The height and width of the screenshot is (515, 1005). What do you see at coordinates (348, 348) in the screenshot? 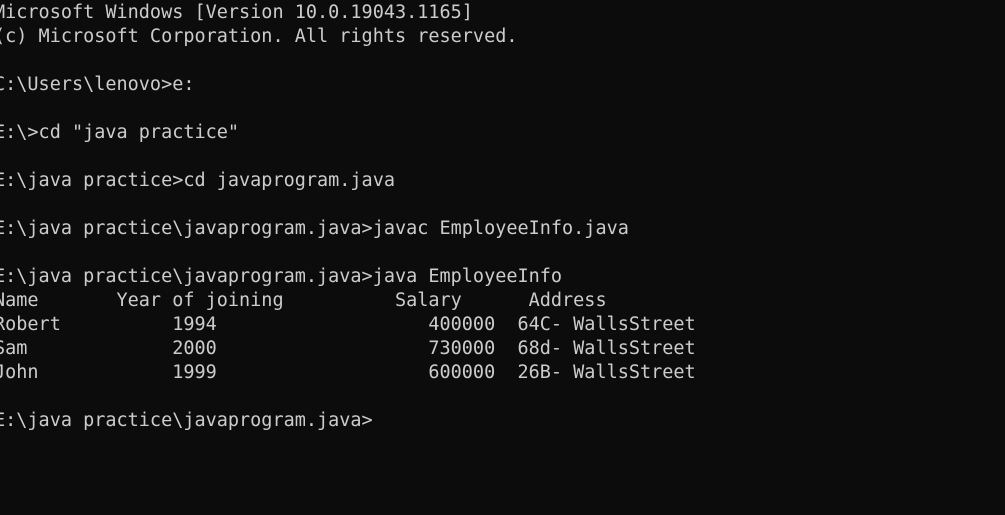
I see `terminal-line-table-row-sam: Sam 2000 730000 68d- WallsStreet` at bounding box center [348, 348].